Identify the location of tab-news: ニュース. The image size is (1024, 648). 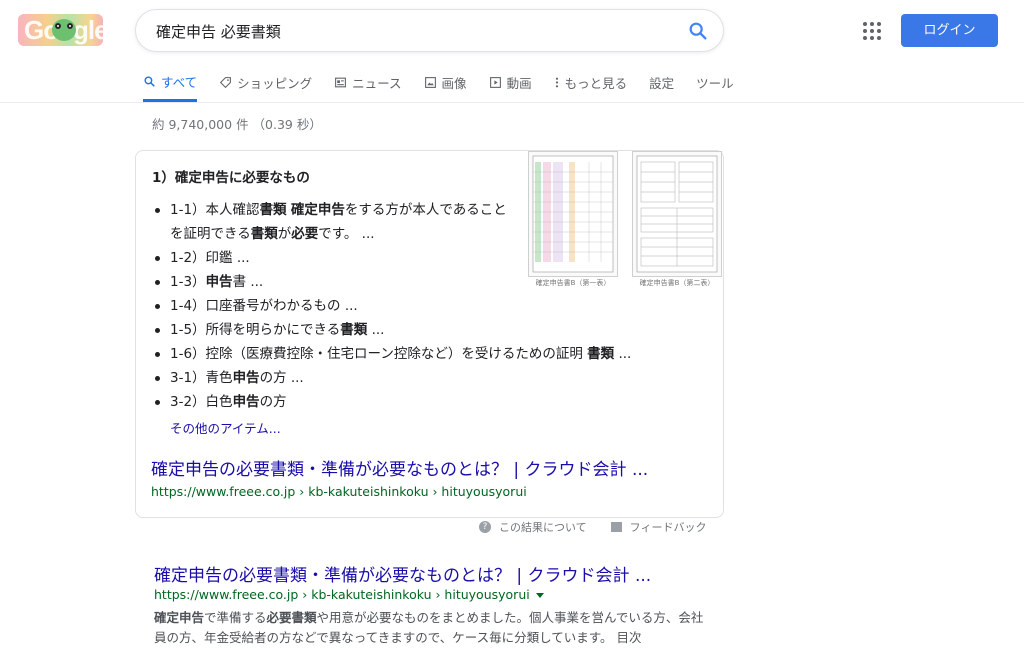
(368, 82).